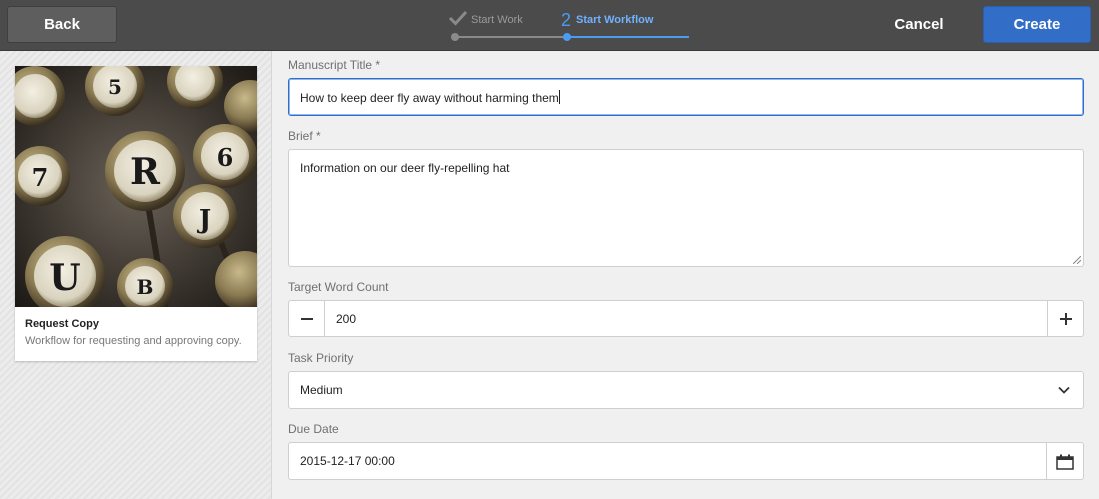  What do you see at coordinates (919, 24) in the screenshot?
I see `cancel-button: Cancel` at bounding box center [919, 24].